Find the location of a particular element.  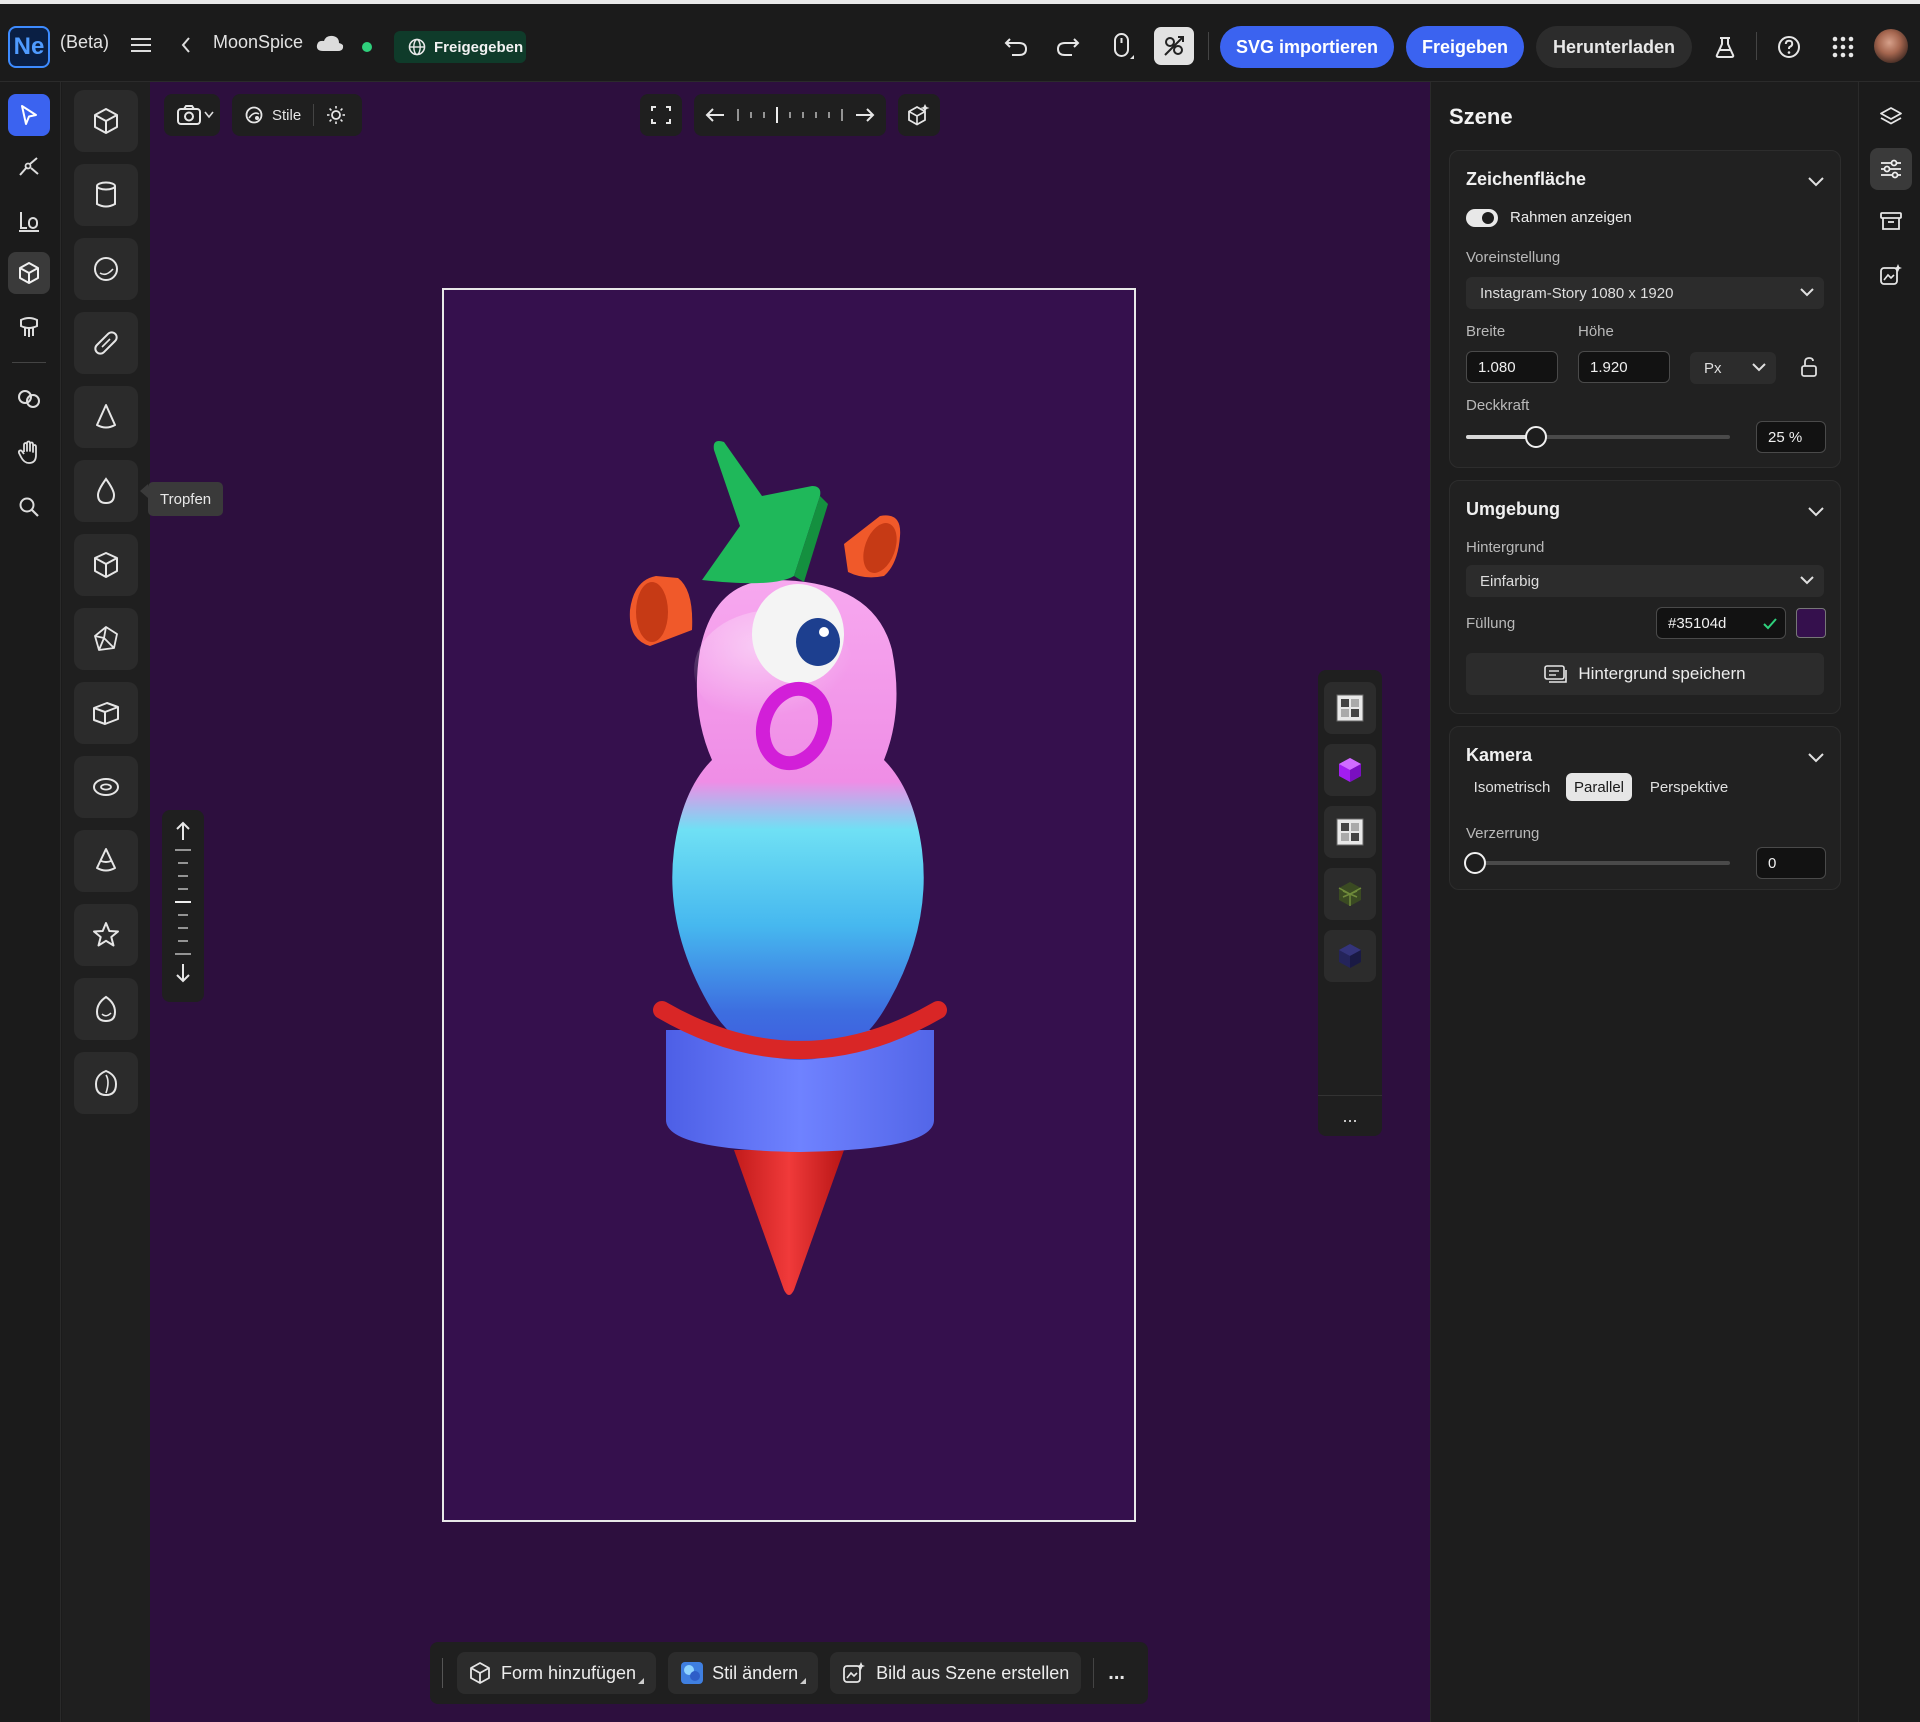

properties-sliders-icon is located at coordinates (1891, 169).